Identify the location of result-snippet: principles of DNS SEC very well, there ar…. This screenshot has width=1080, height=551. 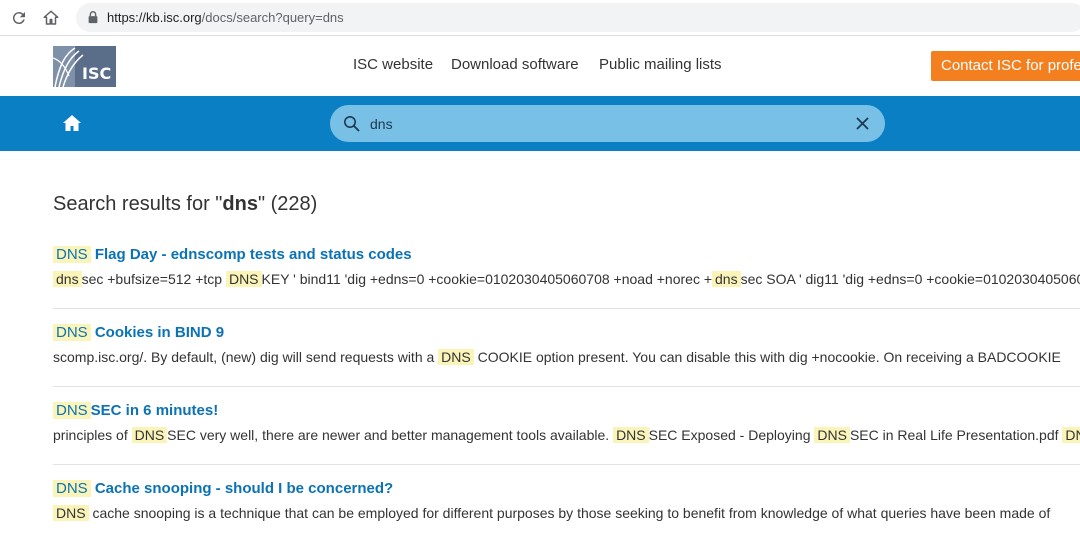
(566, 435).